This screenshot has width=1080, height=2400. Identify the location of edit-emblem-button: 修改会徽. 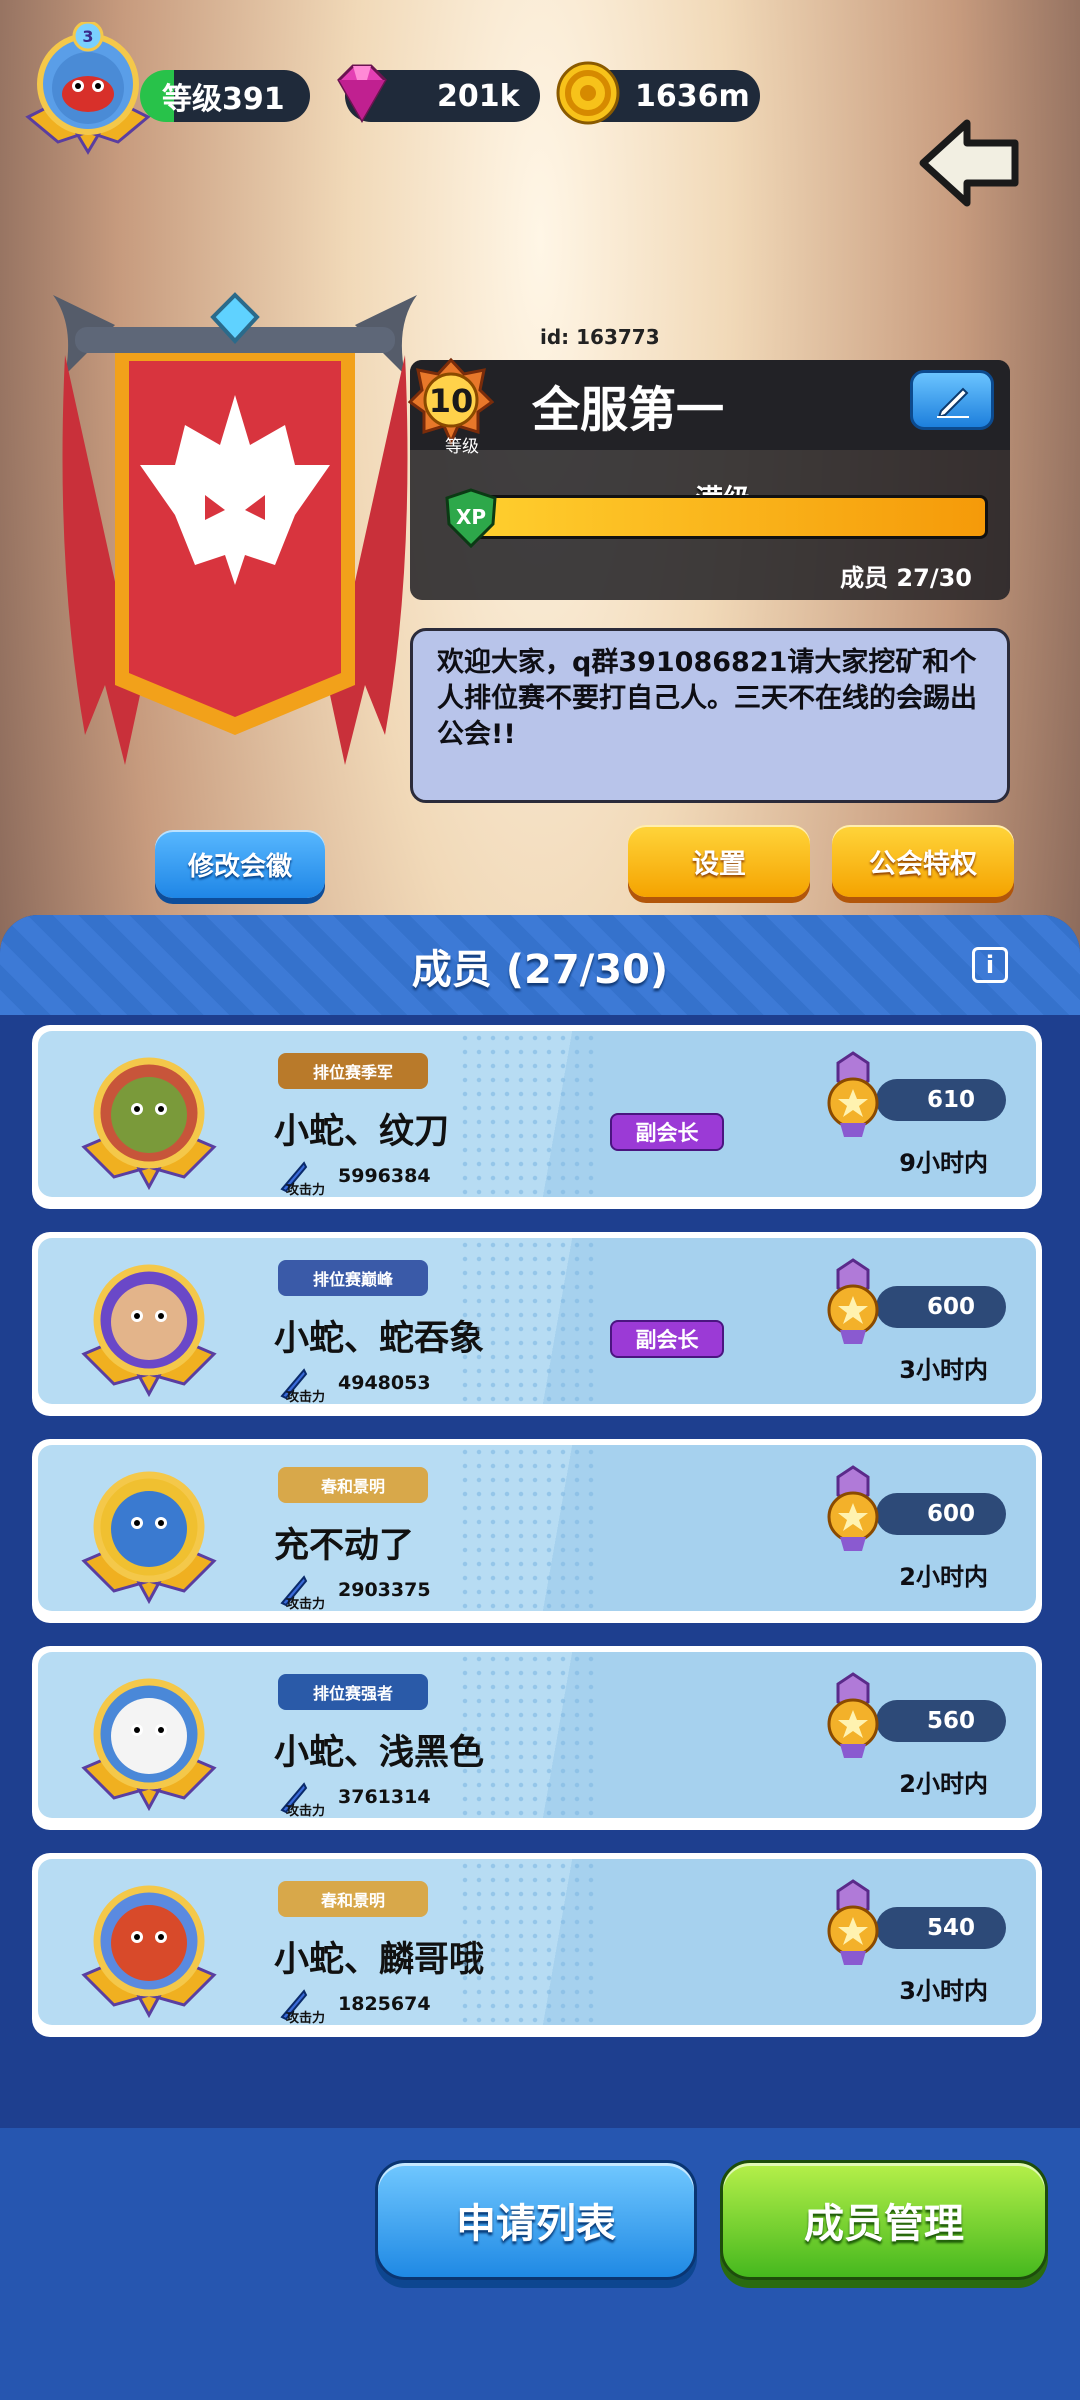
(240, 864).